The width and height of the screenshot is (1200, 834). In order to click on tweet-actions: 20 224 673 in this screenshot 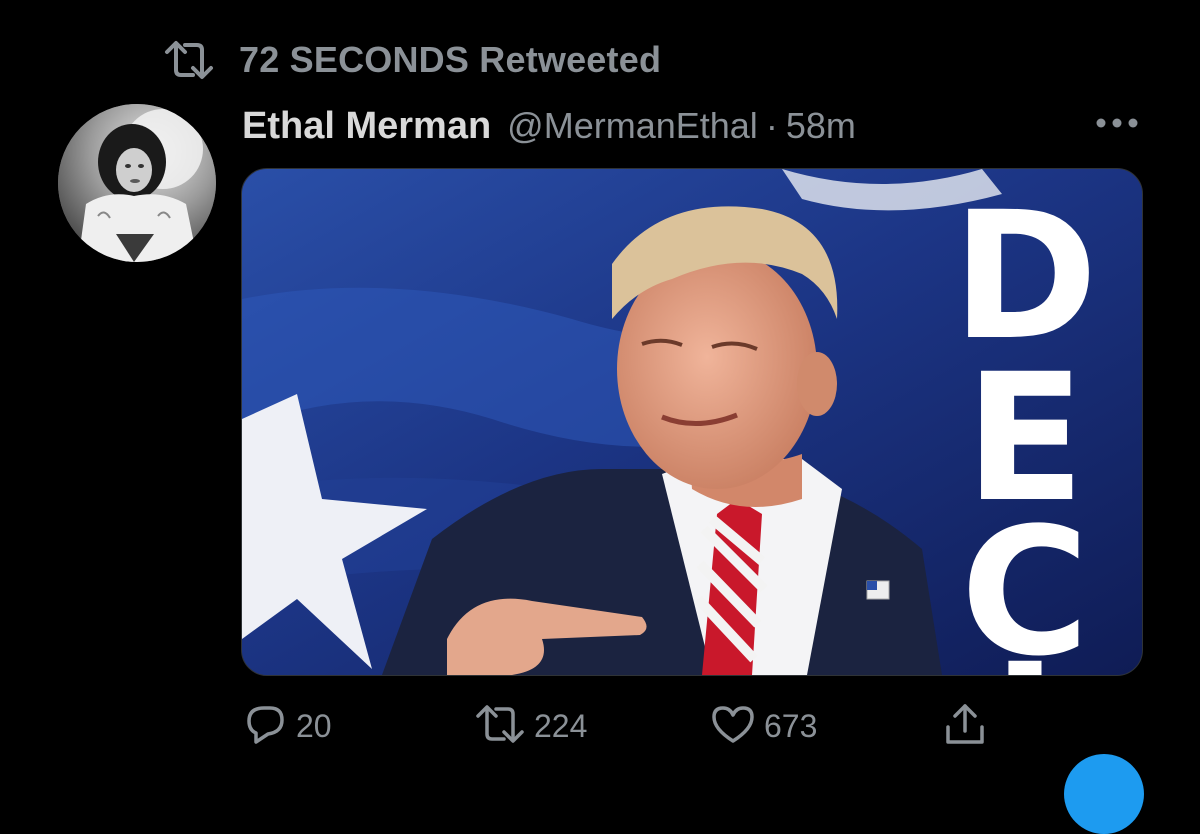, I will do `click(632, 726)`.